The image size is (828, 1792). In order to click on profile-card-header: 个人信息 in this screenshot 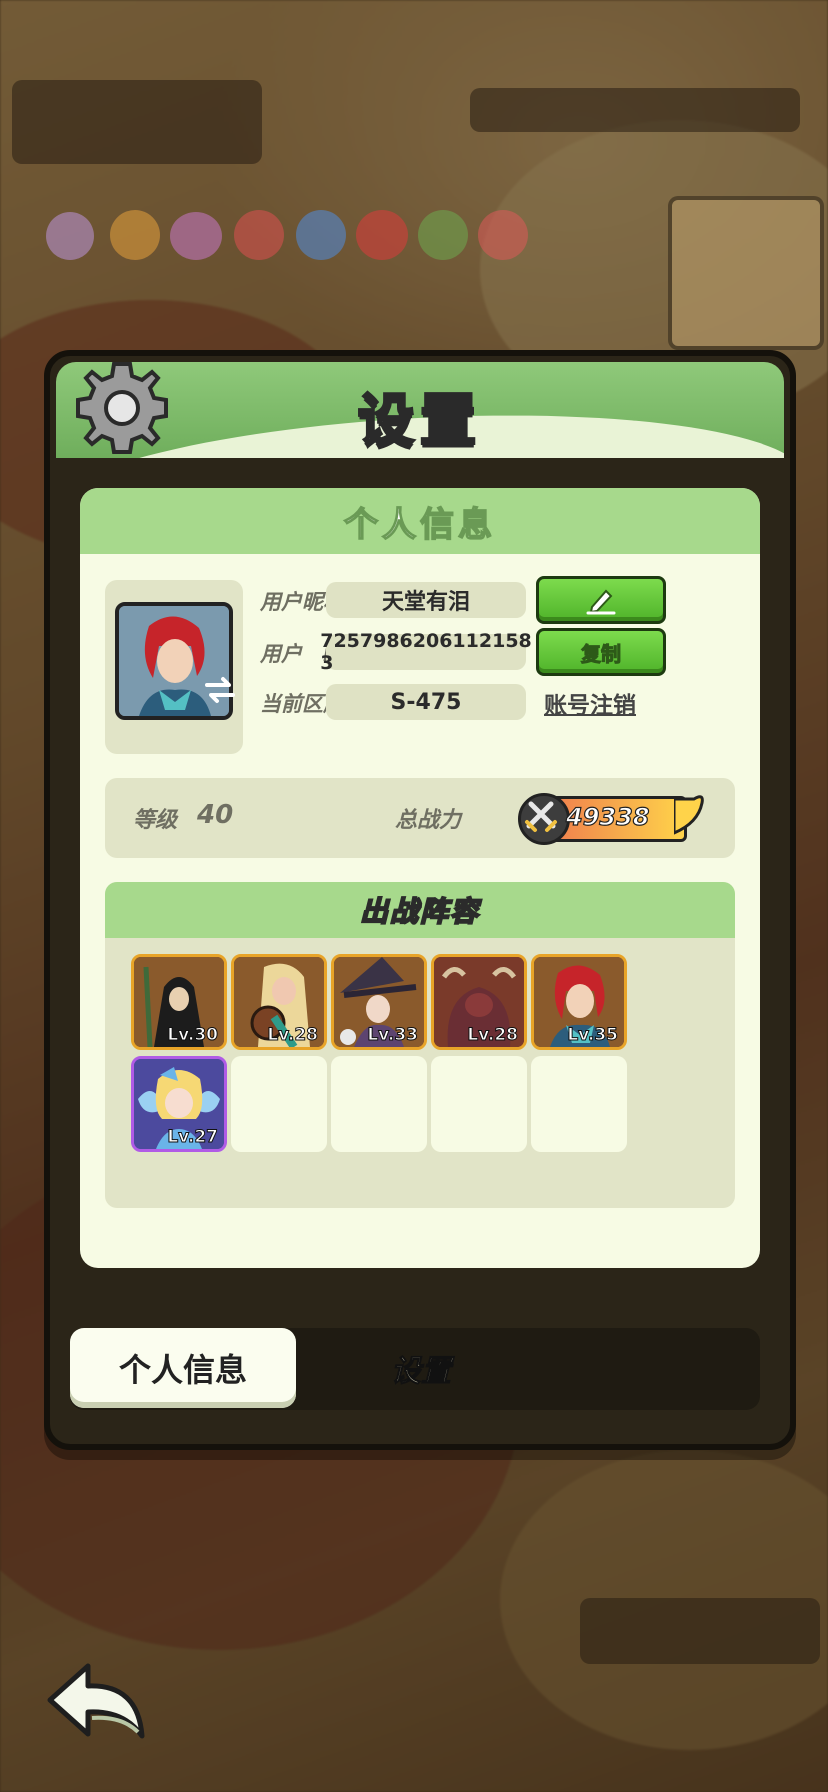, I will do `click(420, 521)`.